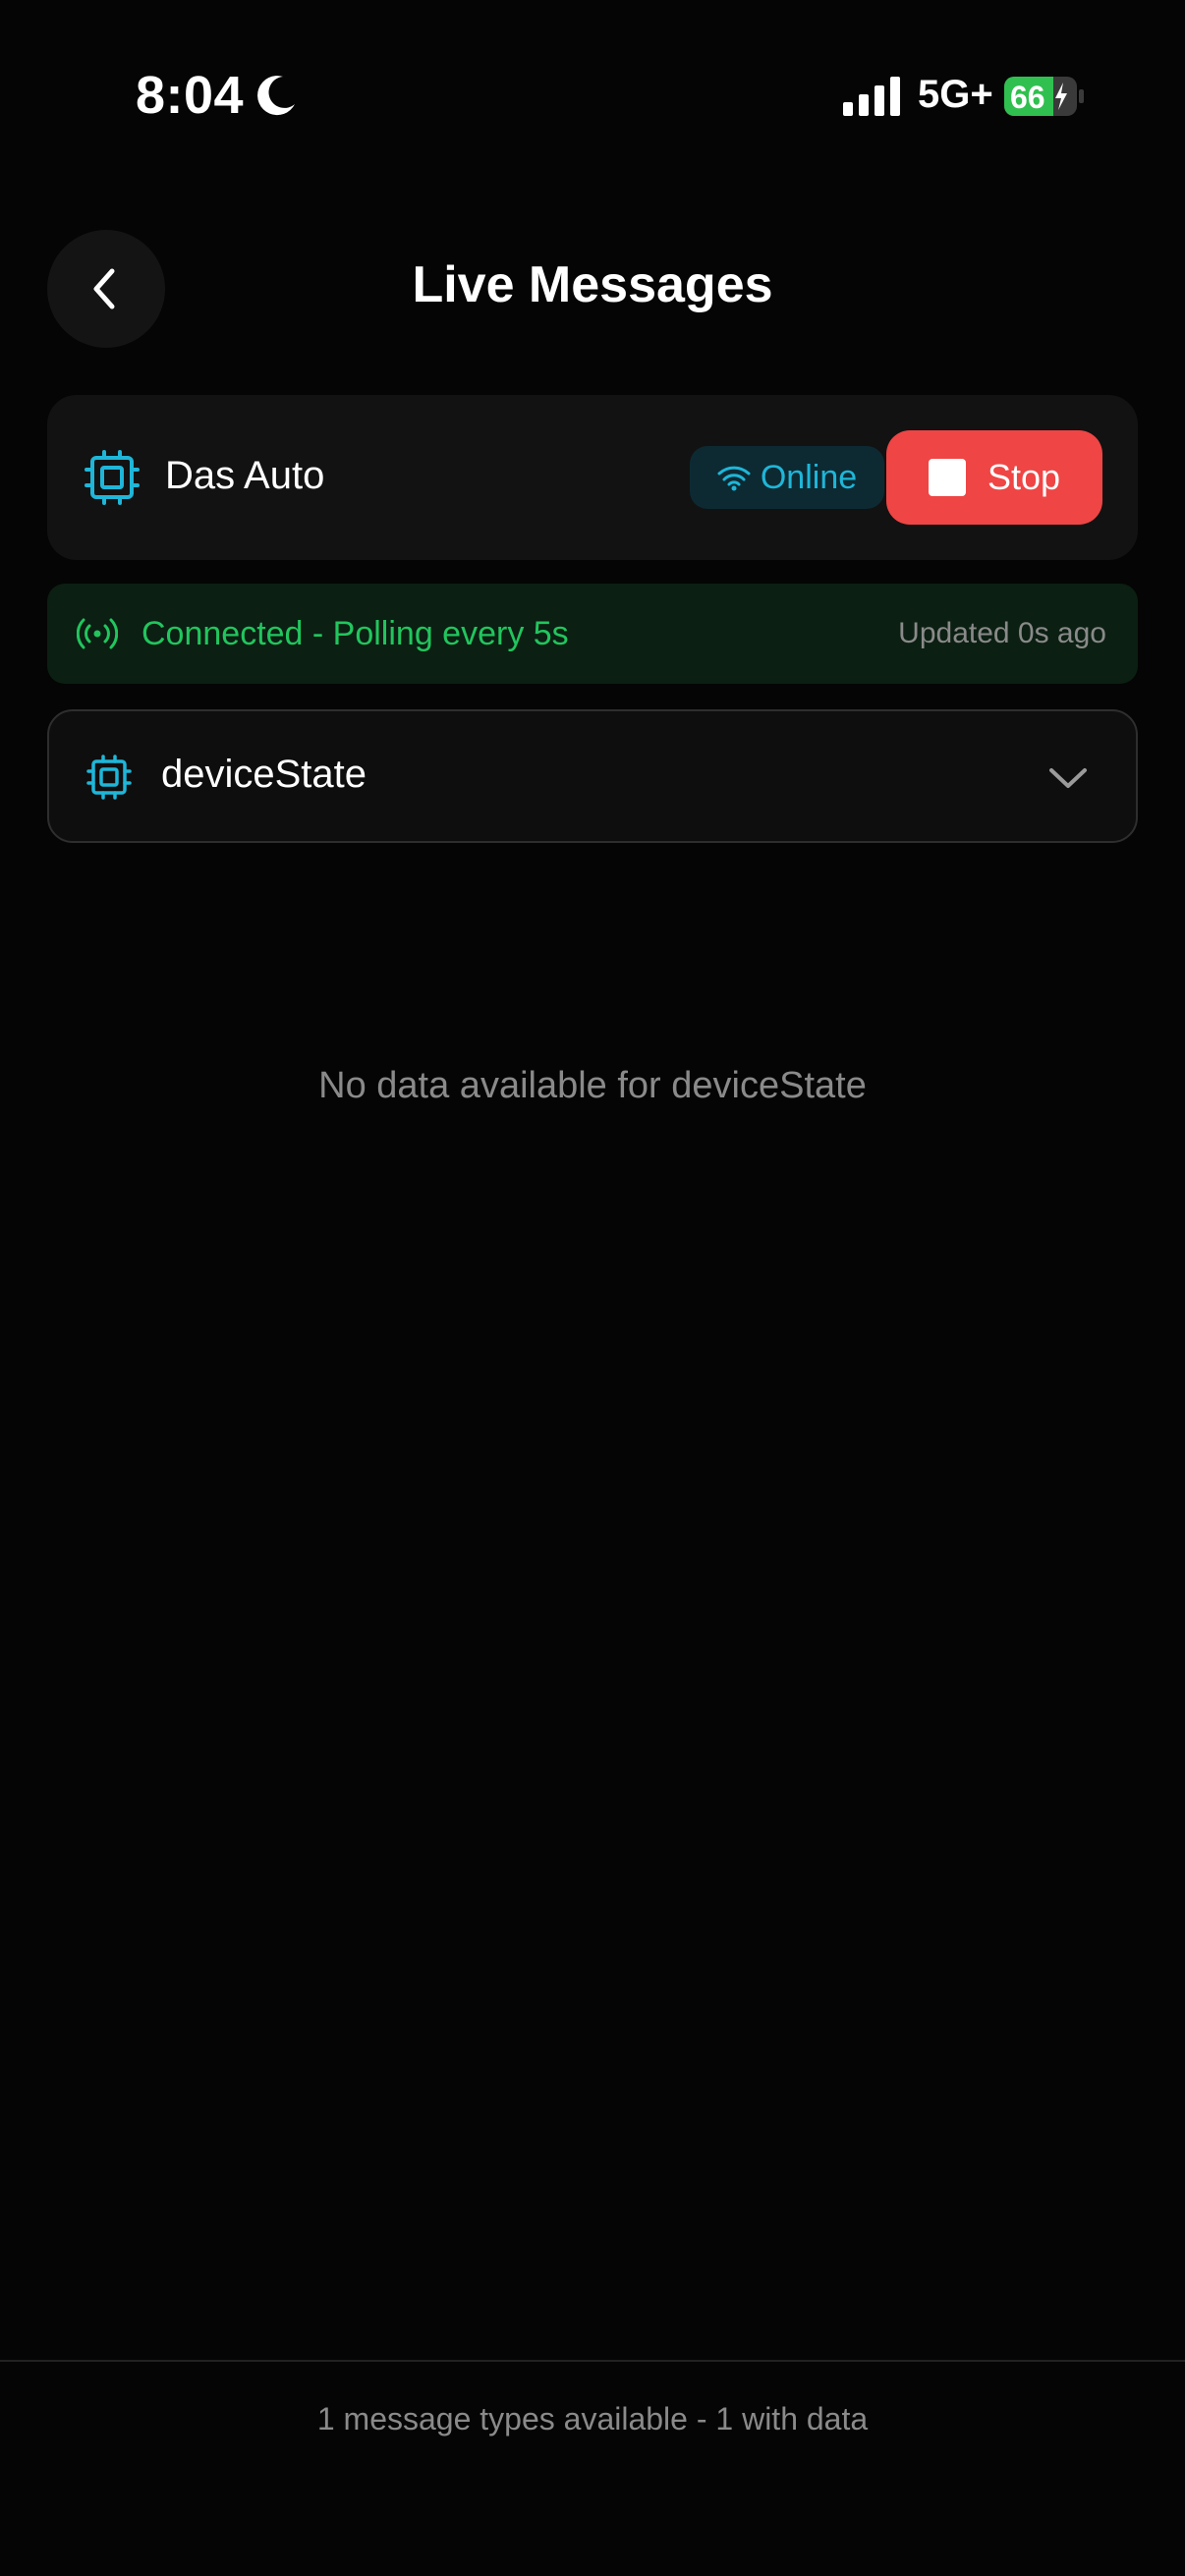 Image resolution: width=1185 pixels, height=2576 pixels. Describe the element at coordinates (592, 284) in the screenshot. I see `page-title: Live Messages` at that location.